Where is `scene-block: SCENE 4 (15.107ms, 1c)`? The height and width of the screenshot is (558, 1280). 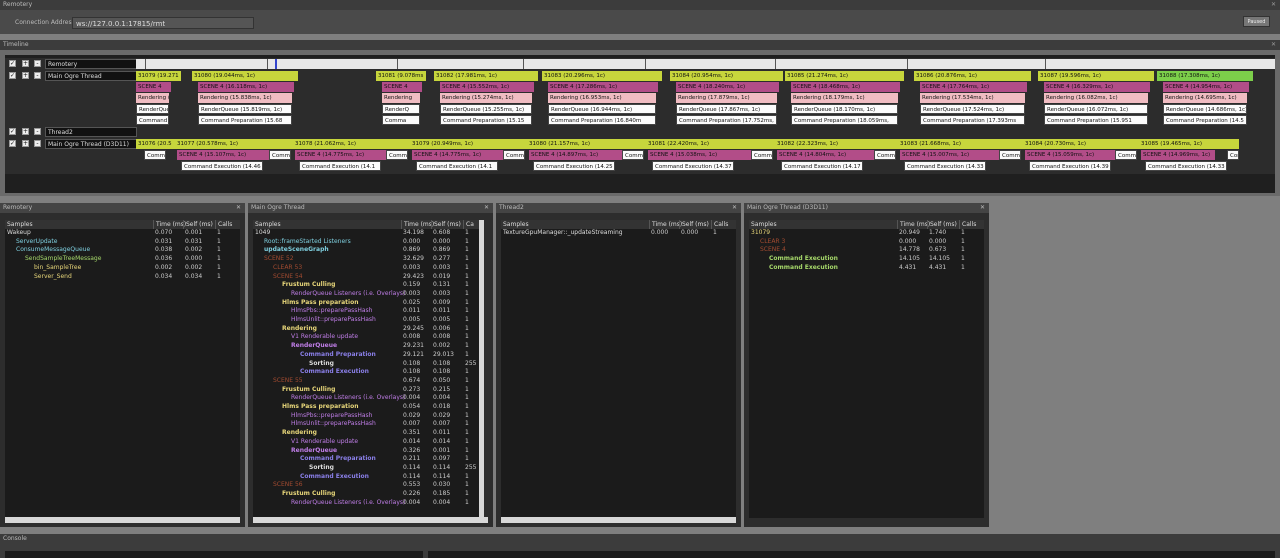
scene-block: SCENE 4 (15.107ms, 1c) is located at coordinates (223, 155).